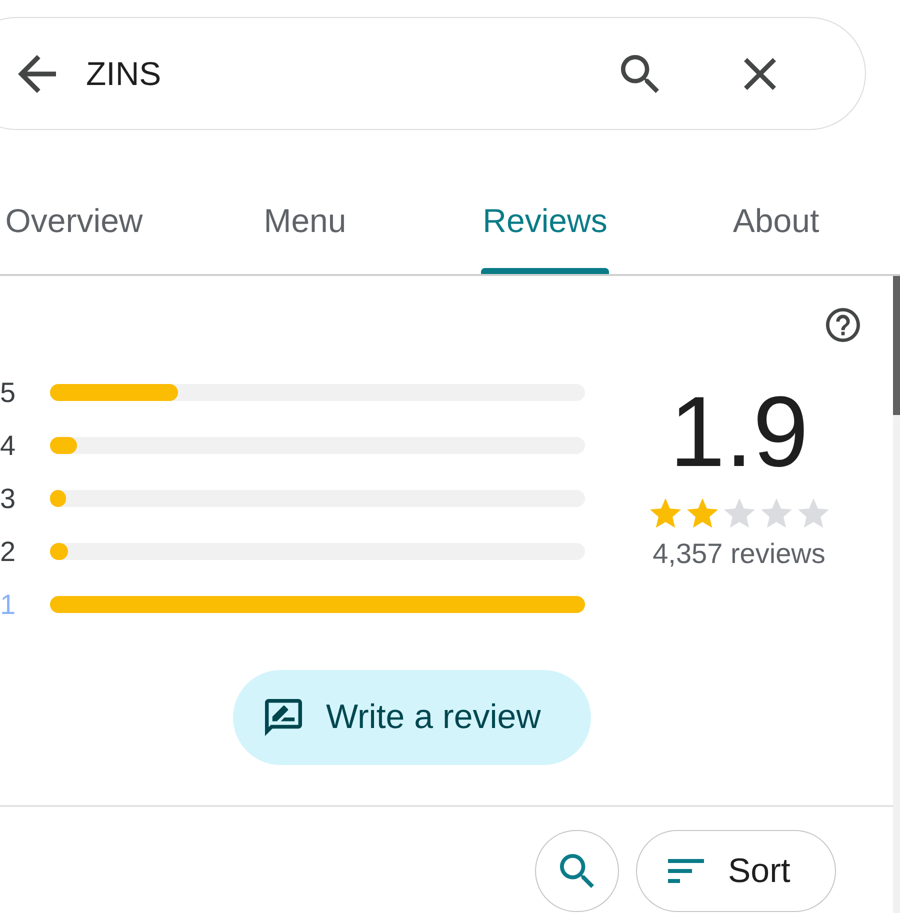 Image resolution: width=900 pixels, height=913 pixels. What do you see at coordinates (776, 221) in the screenshot?
I see `tab: About` at bounding box center [776, 221].